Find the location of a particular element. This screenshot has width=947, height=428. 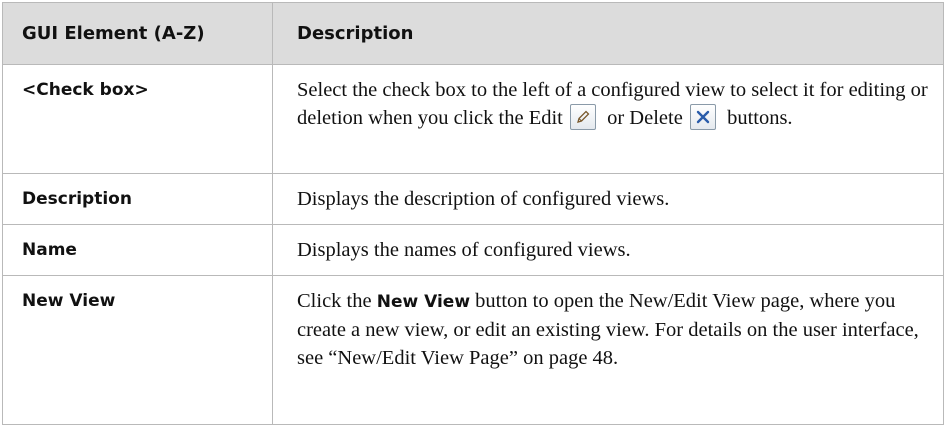

element-name: New View is located at coordinates (137, 350).